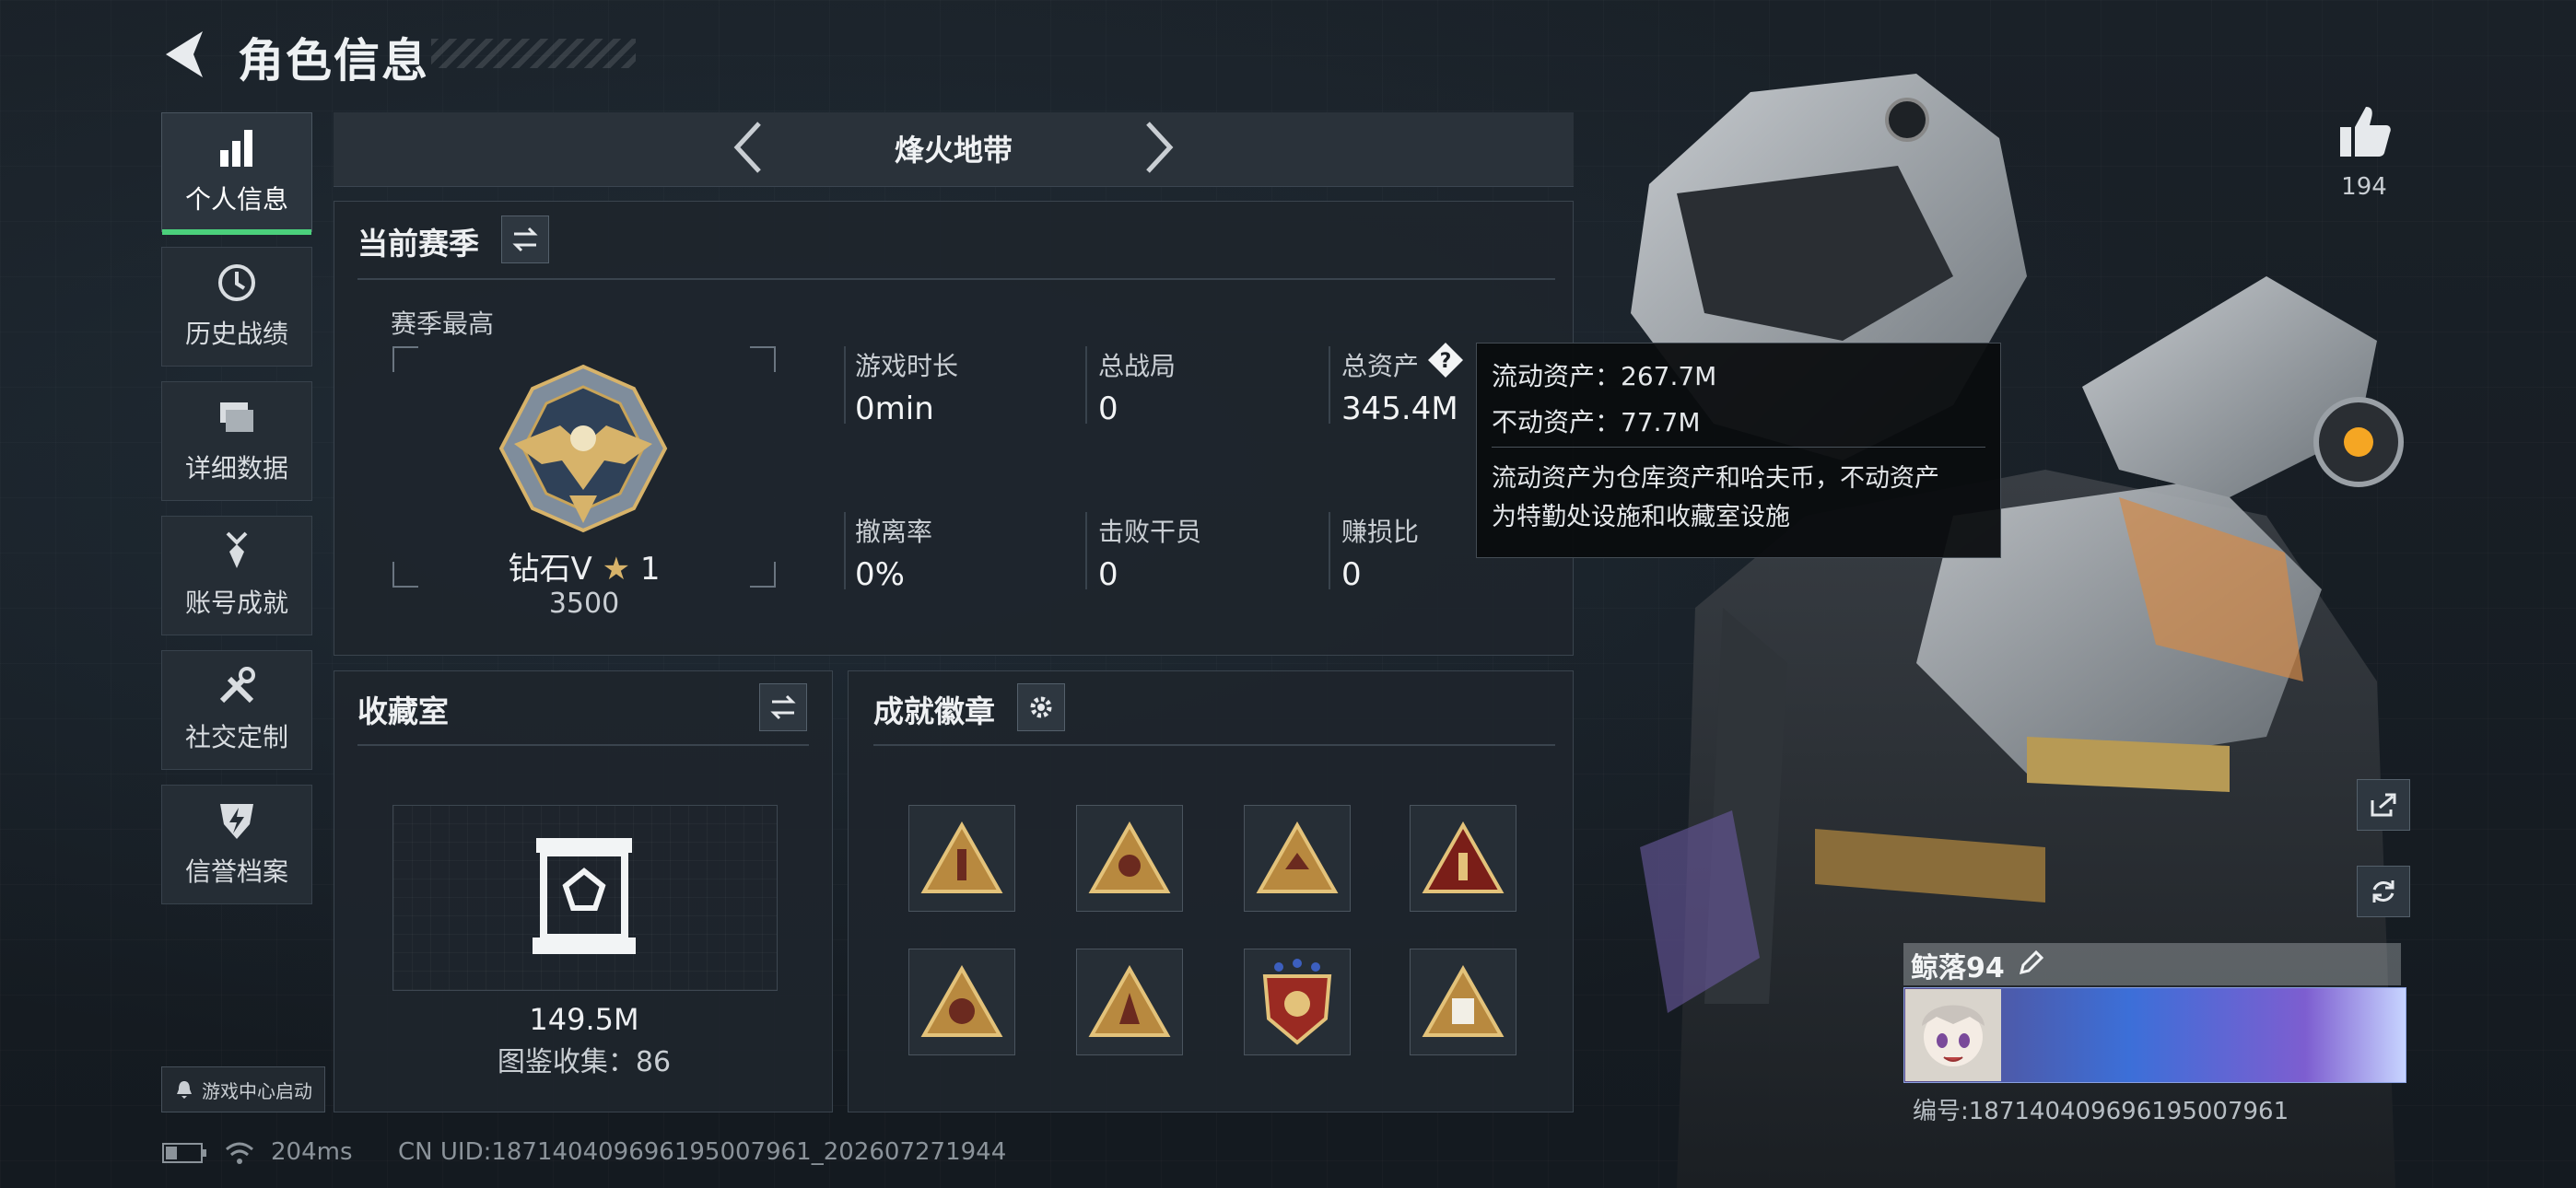 The width and height of the screenshot is (2576, 1188). What do you see at coordinates (312, 1152) in the screenshot?
I see `ping-value: 204ms` at bounding box center [312, 1152].